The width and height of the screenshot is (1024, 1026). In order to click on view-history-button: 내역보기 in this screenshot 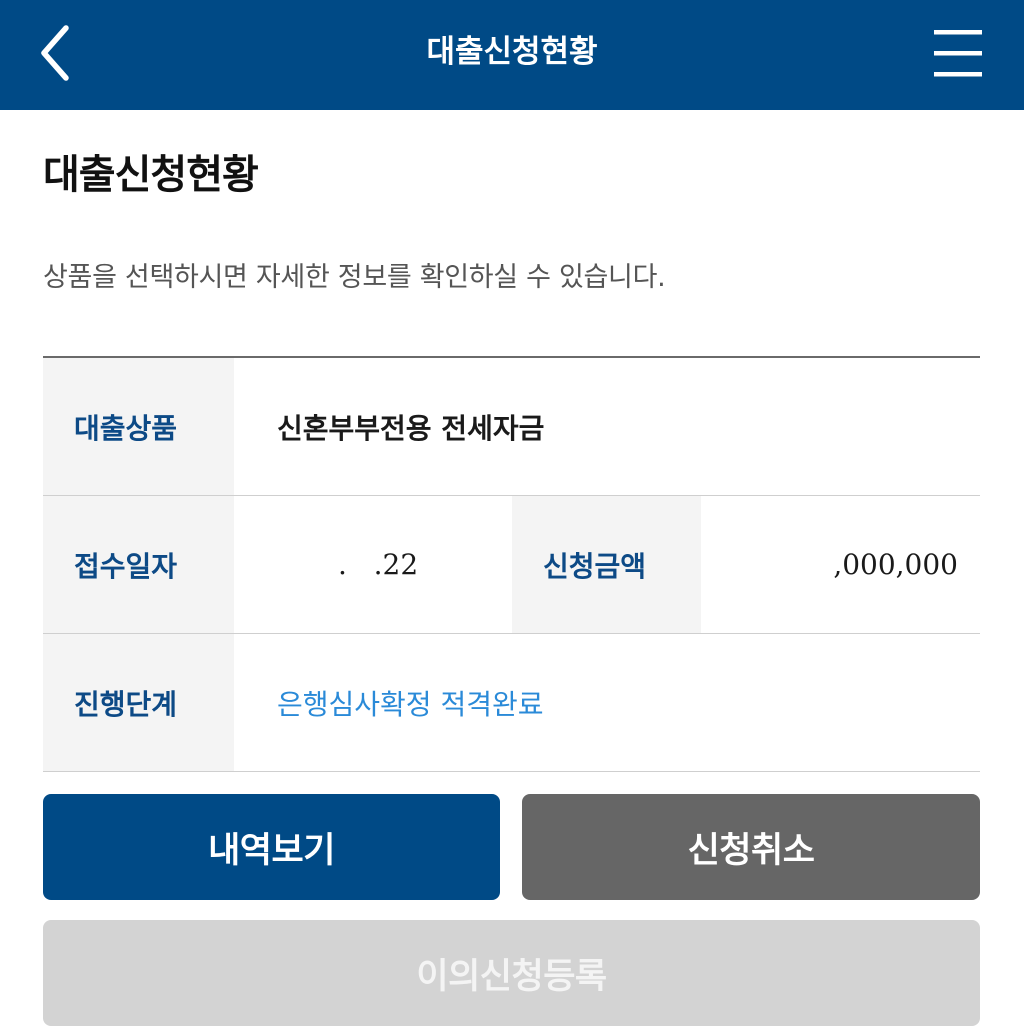, I will do `click(271, 847)`.